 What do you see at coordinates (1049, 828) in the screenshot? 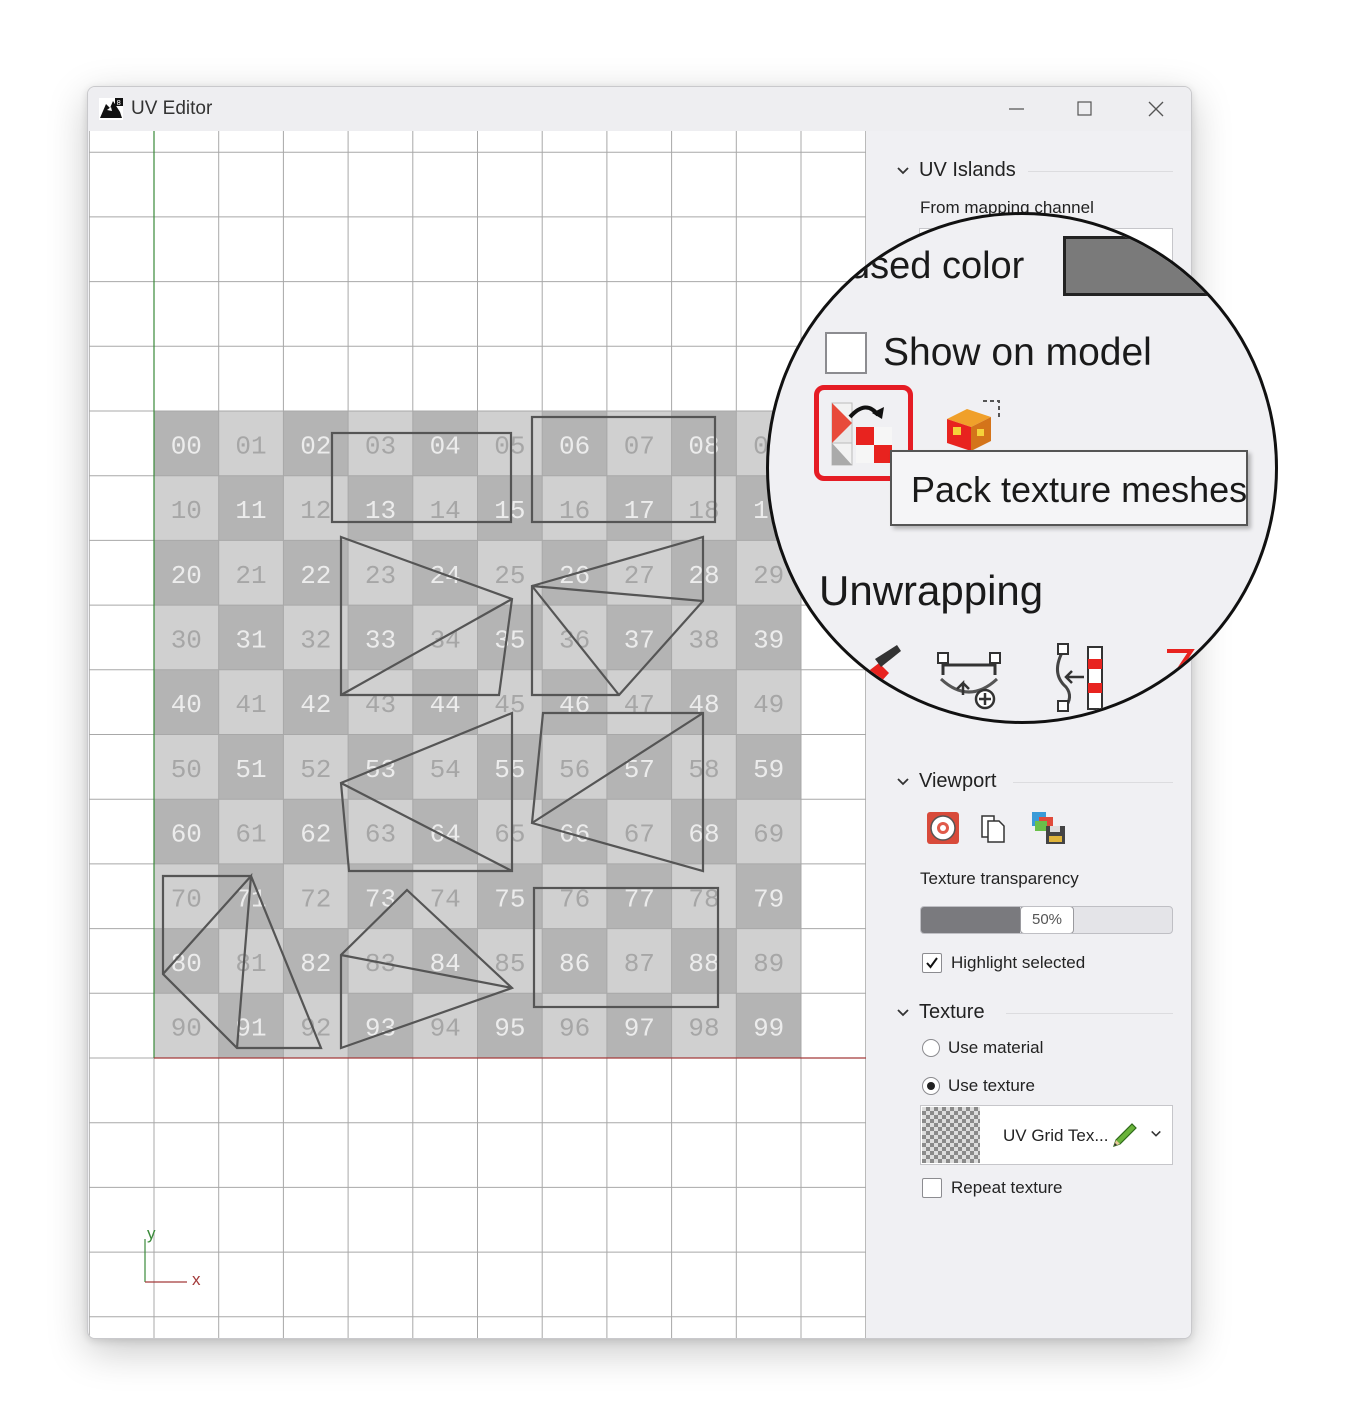
I see `save-image-icon` at bounding box center [1049, 828].